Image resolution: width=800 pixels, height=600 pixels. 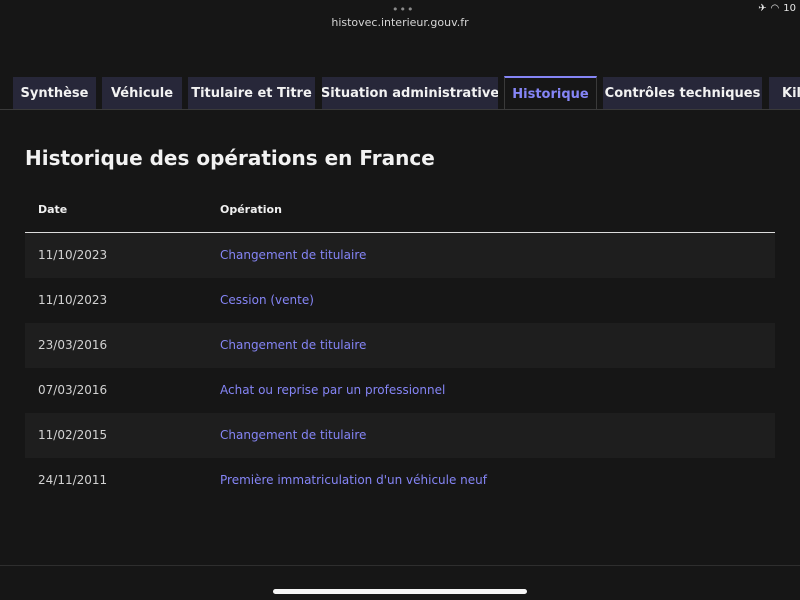 What do you see at coordinates (267, 300) in the screenshot?
I see `row-operation-link: Cession (vente)` at bounding box center [267, 300].